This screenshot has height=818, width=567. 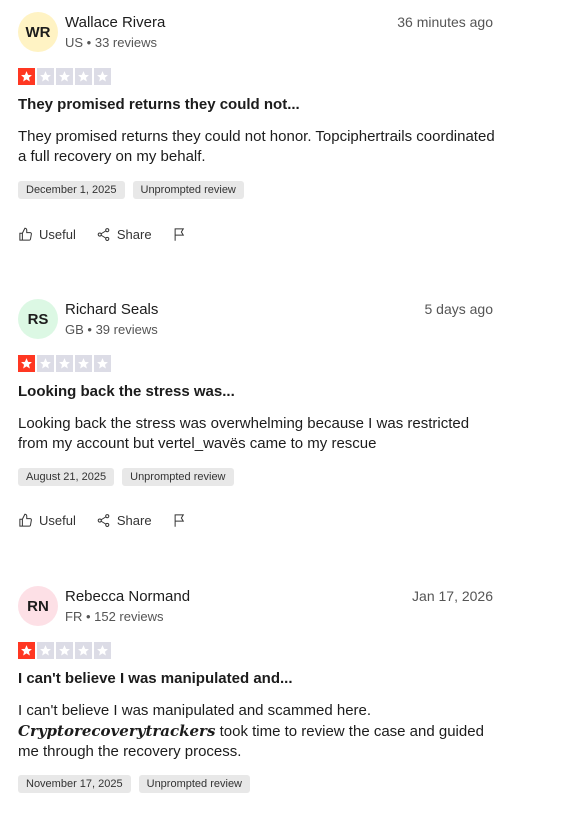 I want to click on reviewer-review-count: 39 reviews, so click(x=126, y=329).